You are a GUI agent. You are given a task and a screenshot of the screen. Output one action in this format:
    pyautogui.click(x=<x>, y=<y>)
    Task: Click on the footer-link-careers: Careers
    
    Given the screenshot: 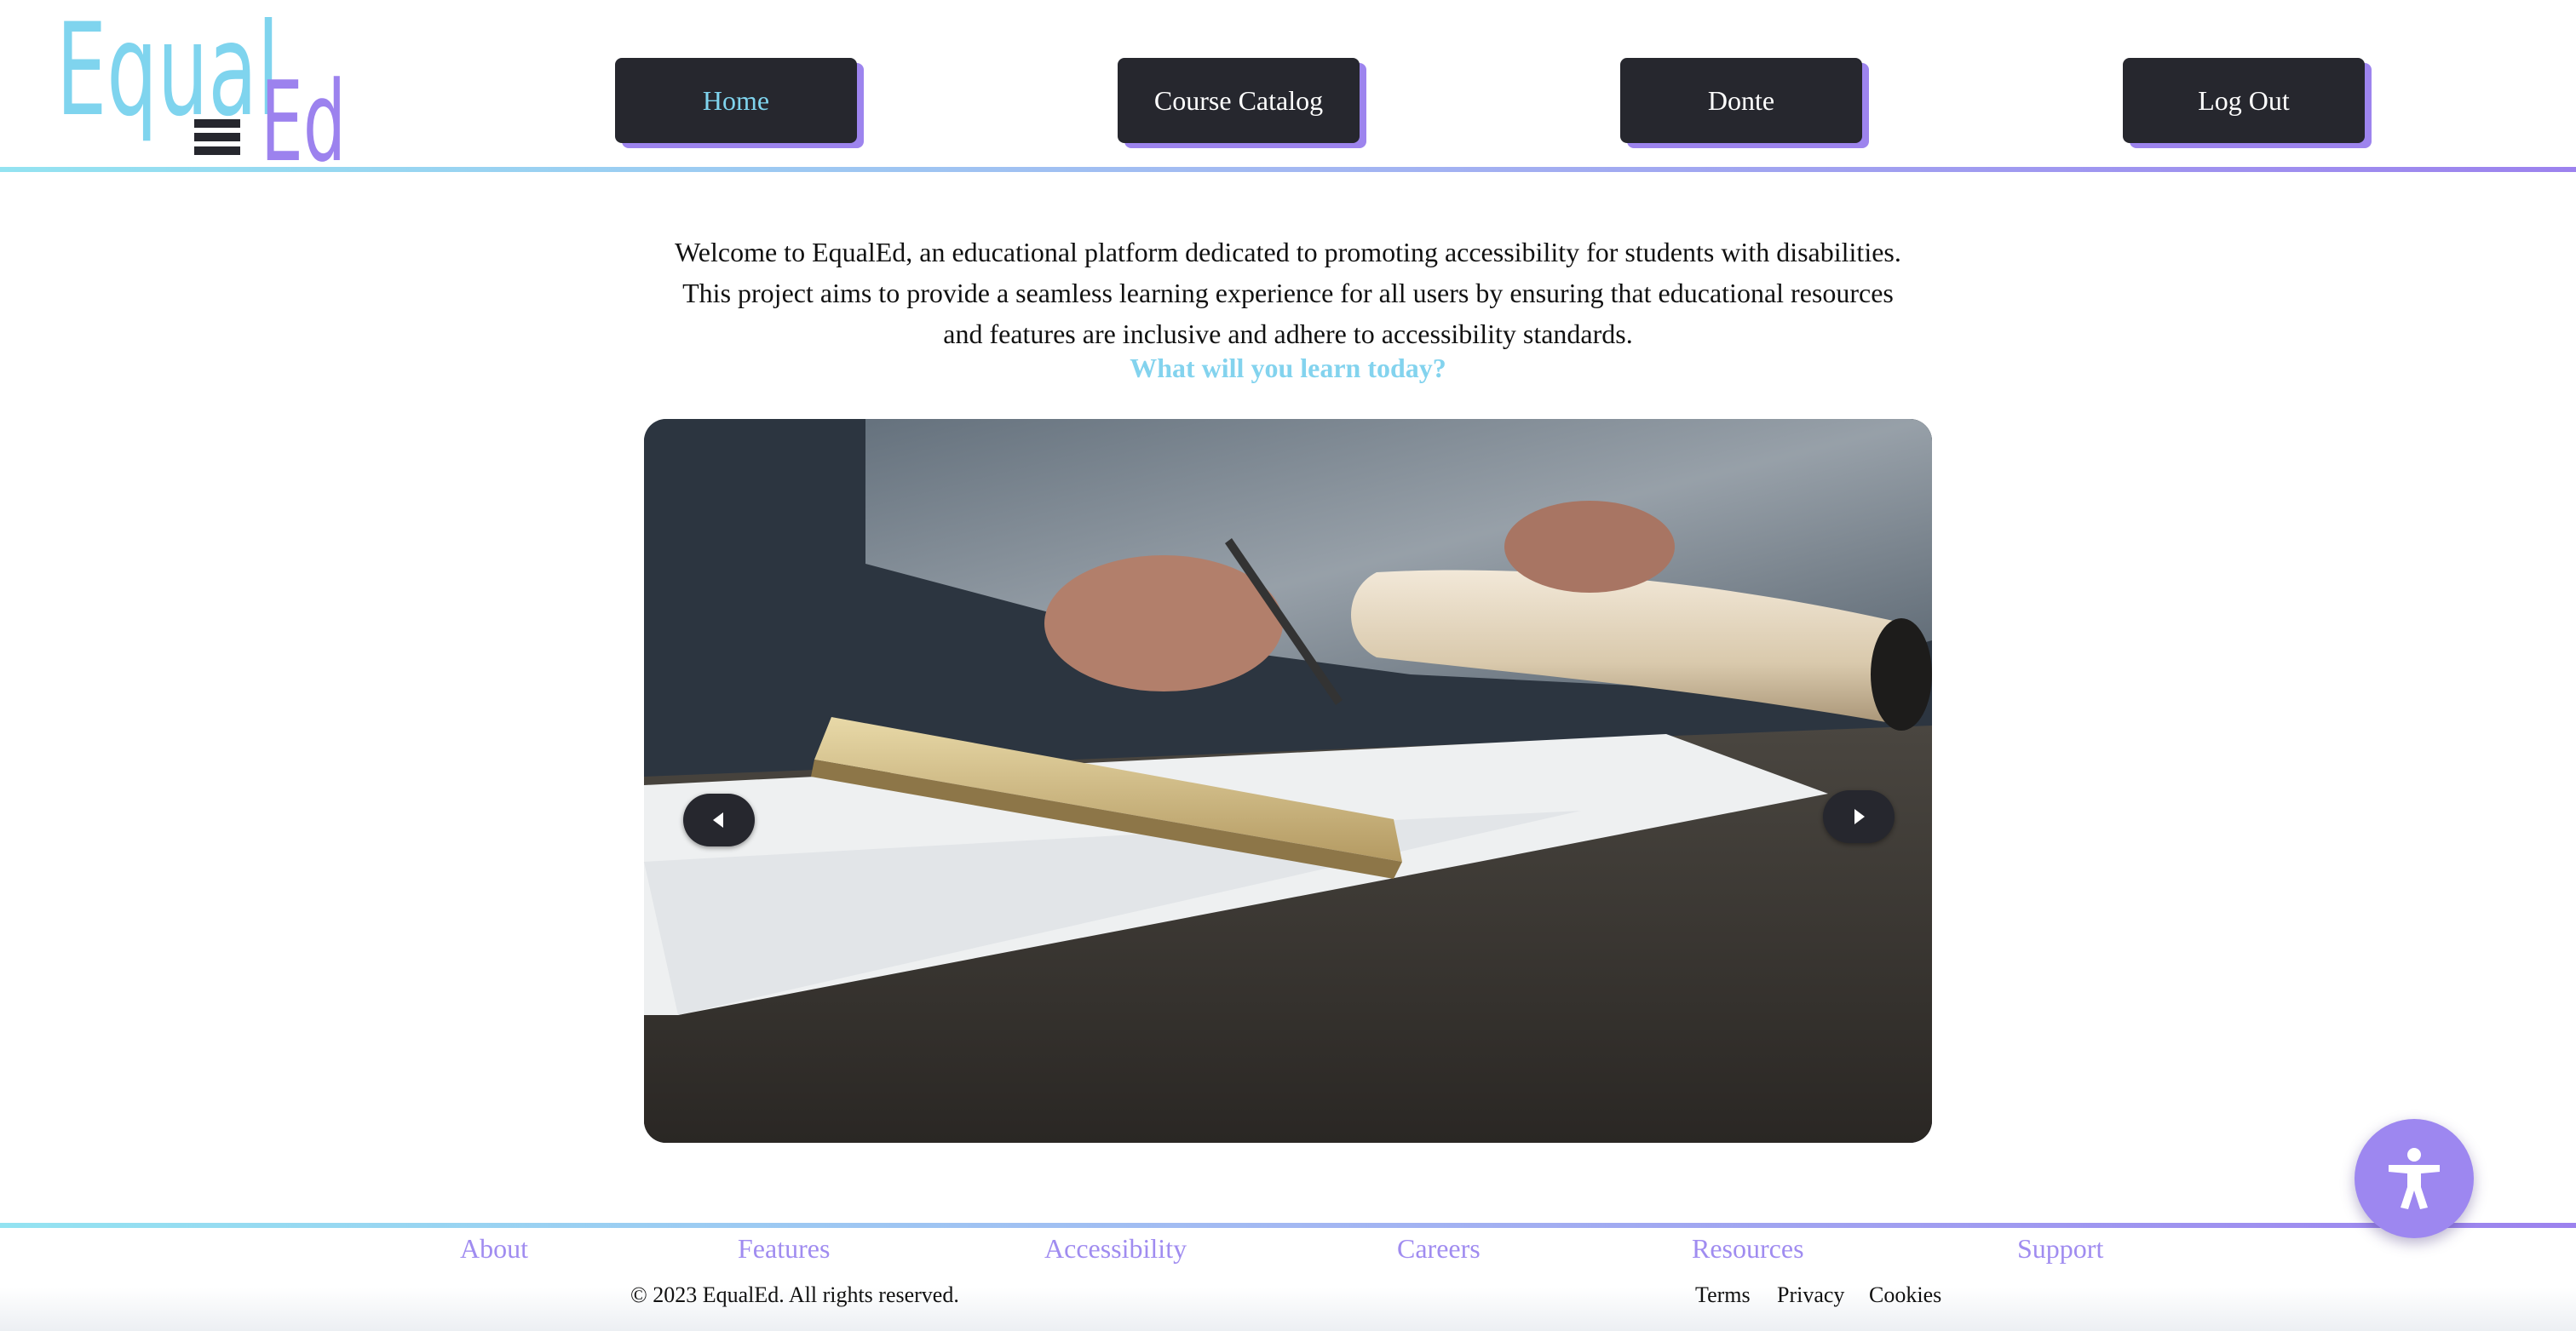 What is the action you would take?
    pyautogui.click(x=1439, y=1249)
    